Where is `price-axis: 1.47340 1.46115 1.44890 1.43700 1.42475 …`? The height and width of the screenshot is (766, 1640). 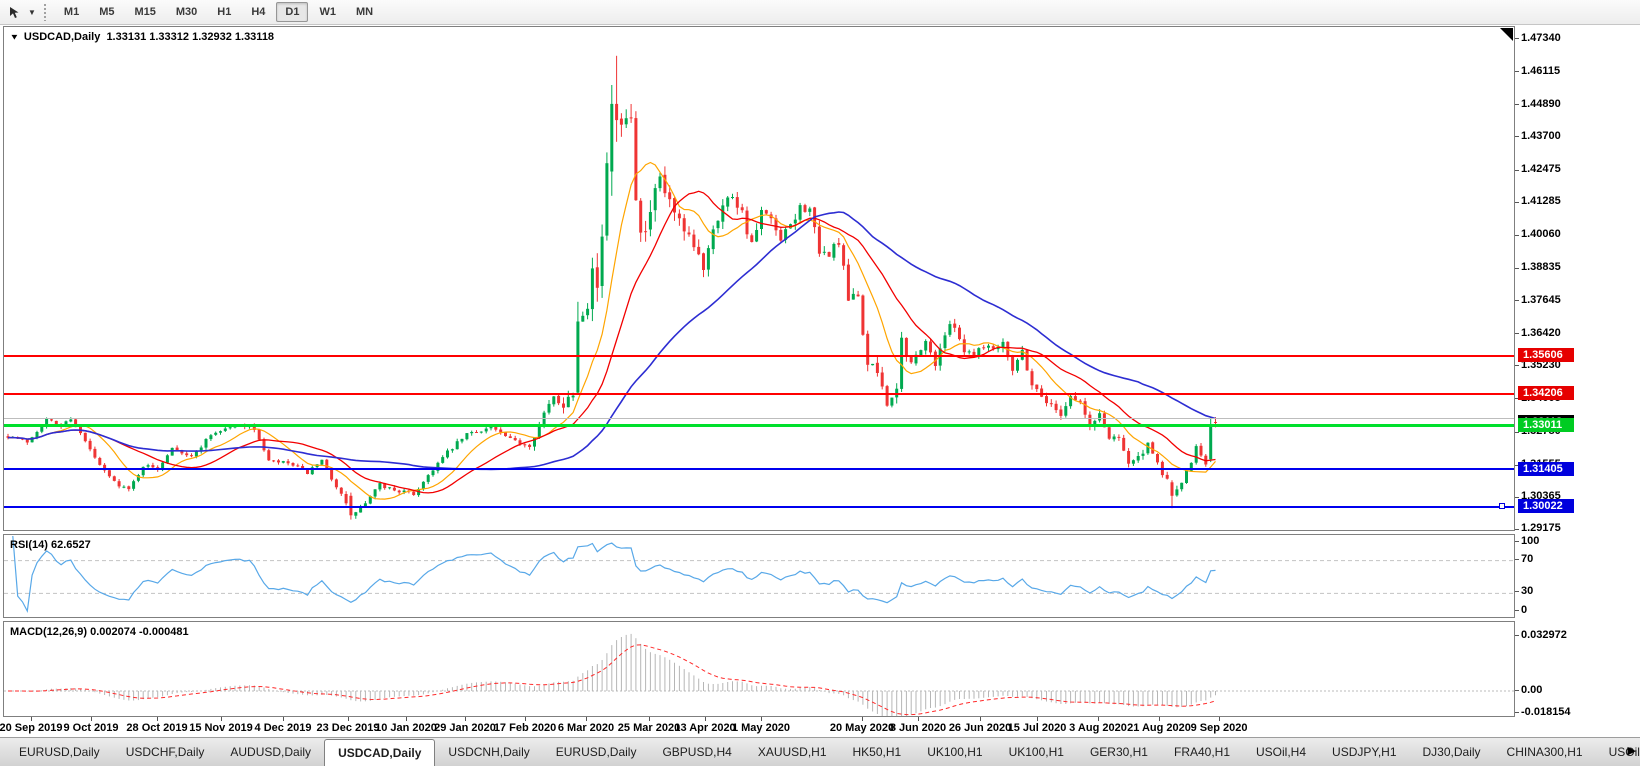 price-axis: 1.47340 1.46115 1.44890 1.43700 1.42475 … is located at coordinates (1577, 372).